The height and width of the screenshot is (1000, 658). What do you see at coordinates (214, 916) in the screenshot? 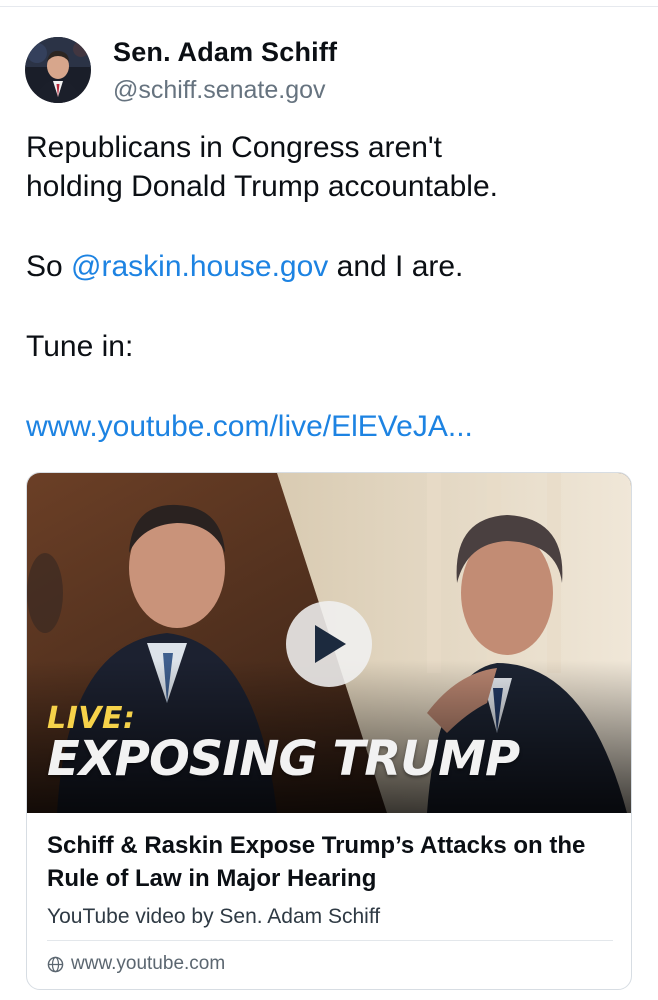
I see `card-description: YouTube video by Sen. Adam Schiff` at bounding box center [214, 916].